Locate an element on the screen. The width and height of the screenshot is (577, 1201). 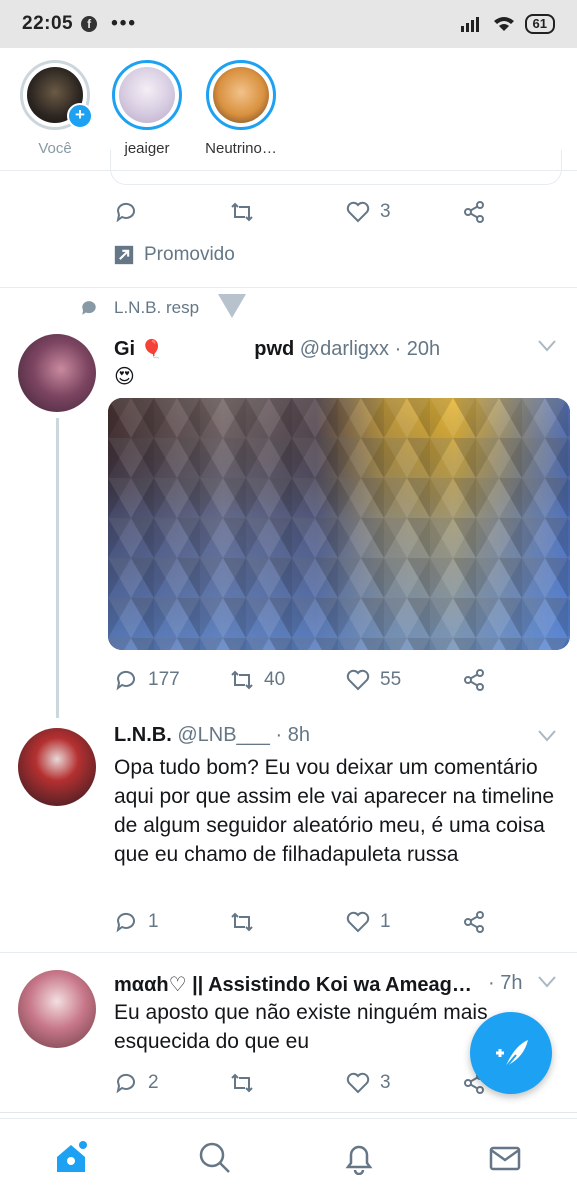
display-name: L.N.B. is located at coordinates (143, 735).